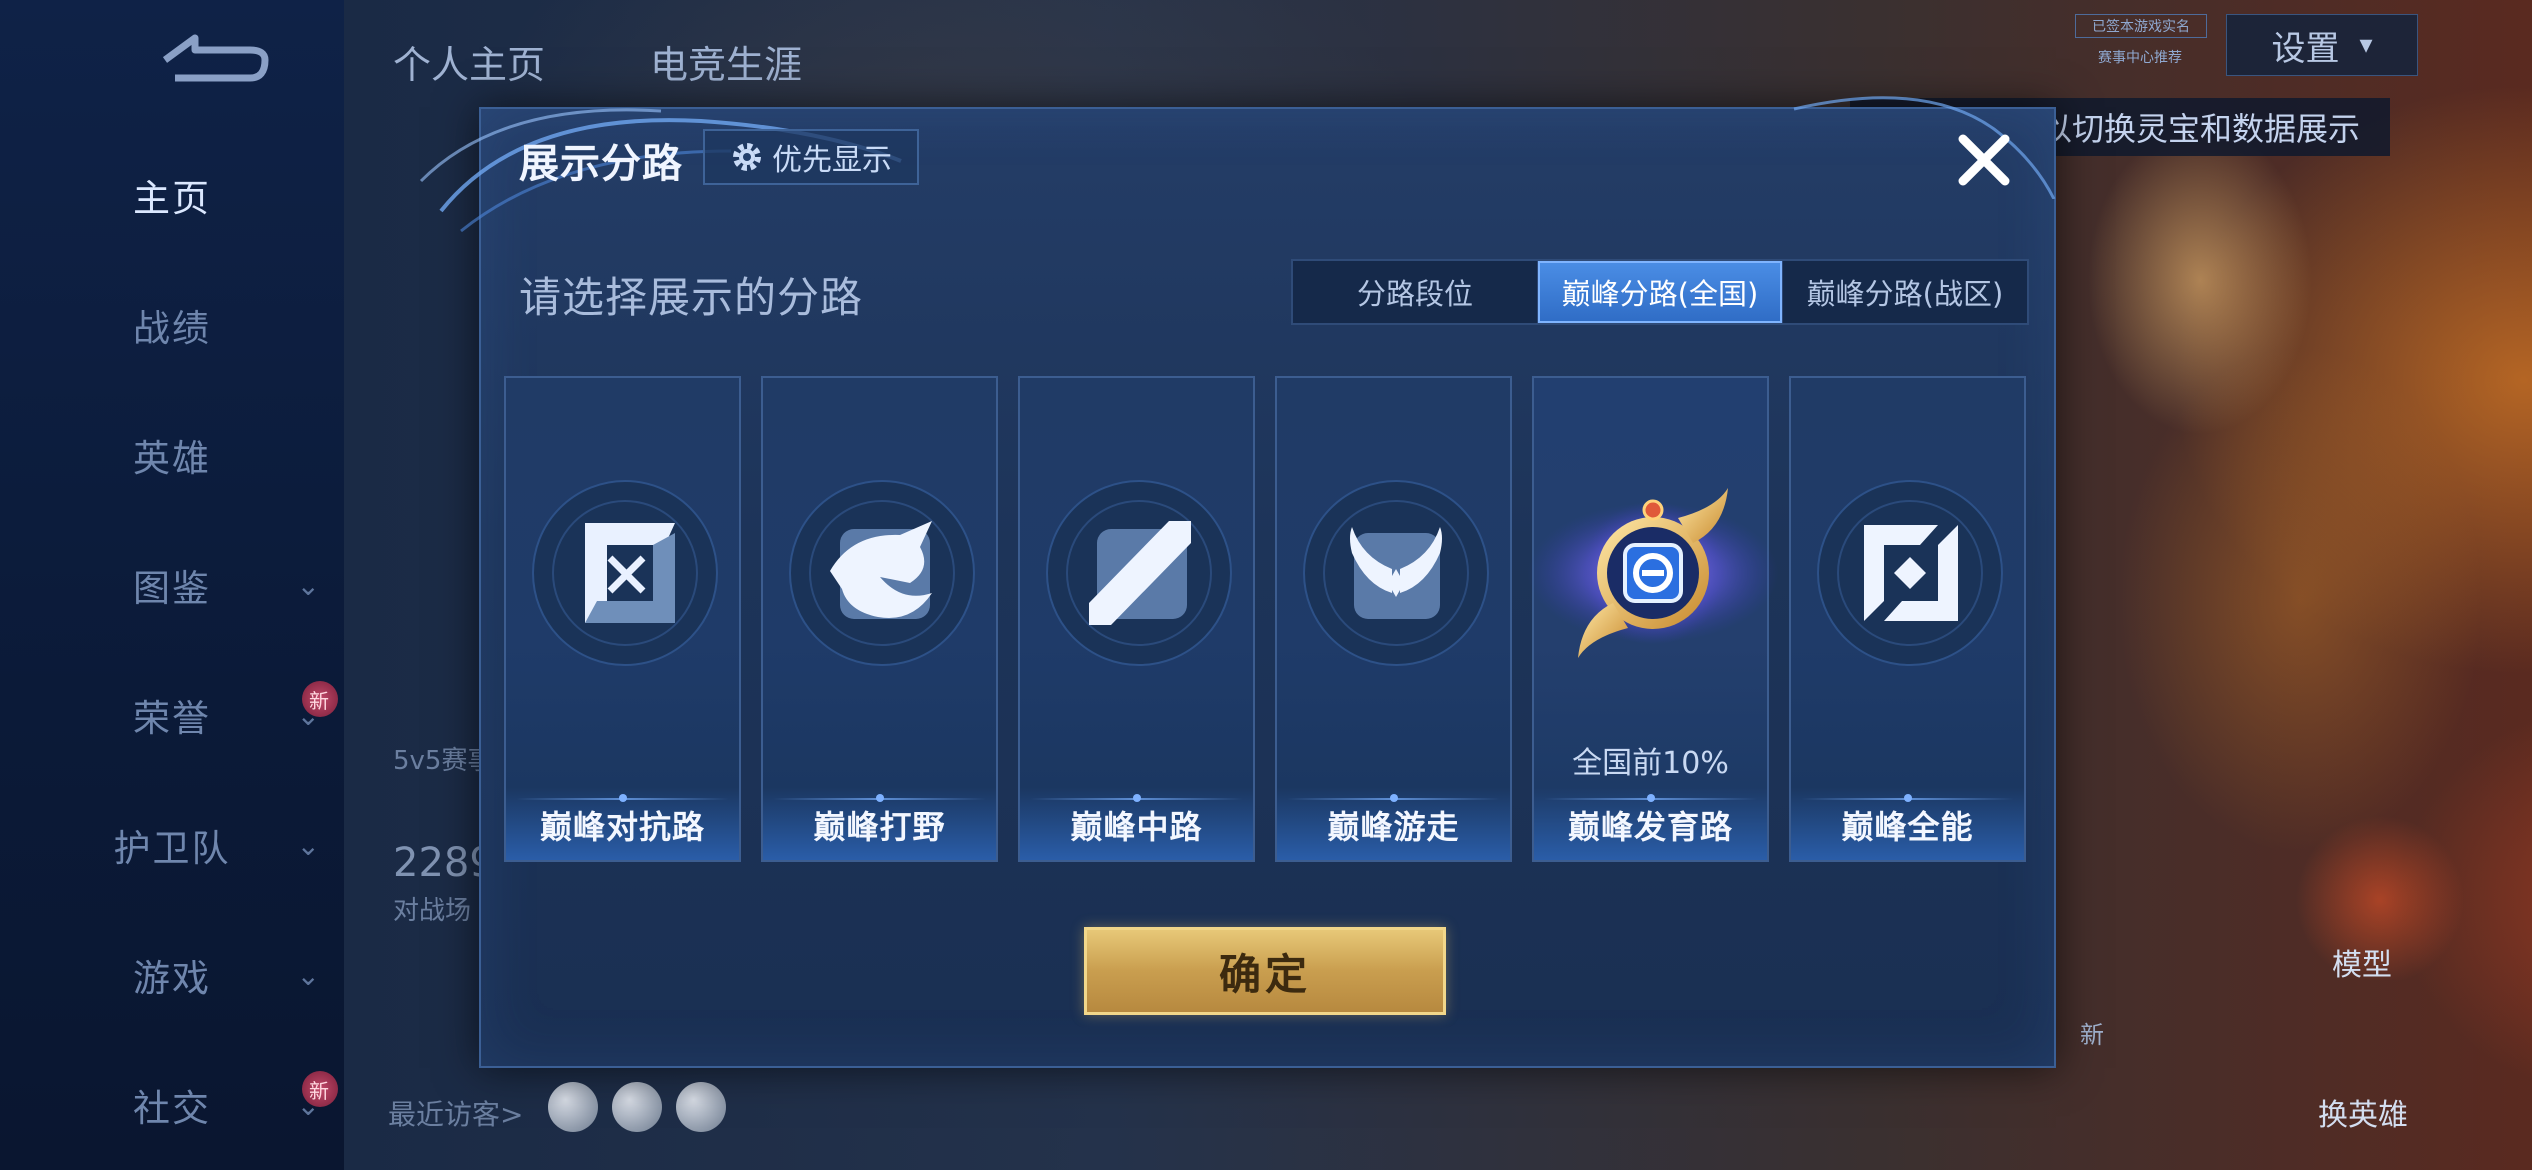 Image resolution: width=2532 pixels, height=1170 pixels. I want to click on dialog-title: 展示分路, so click(601, 164).